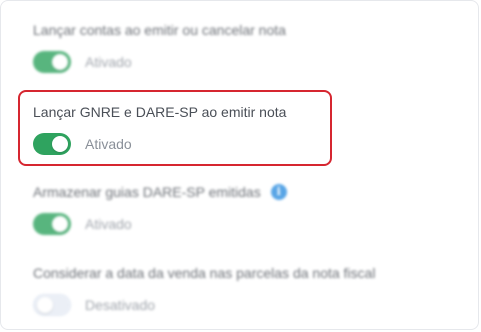 The width and height of the screenshot is (481, 332). I want to click on setting-title: Armazenar guias DARE-SP emitidas, so click(147, 192).